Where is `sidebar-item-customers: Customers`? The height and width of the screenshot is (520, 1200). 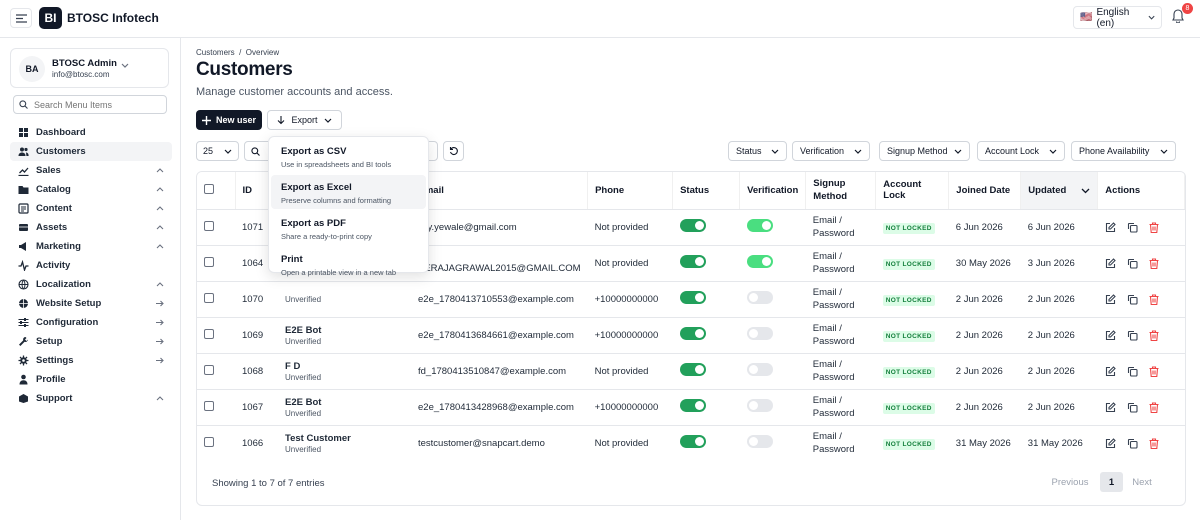
sidebar-item-customers: Customers is located at coordinates (91, 151).